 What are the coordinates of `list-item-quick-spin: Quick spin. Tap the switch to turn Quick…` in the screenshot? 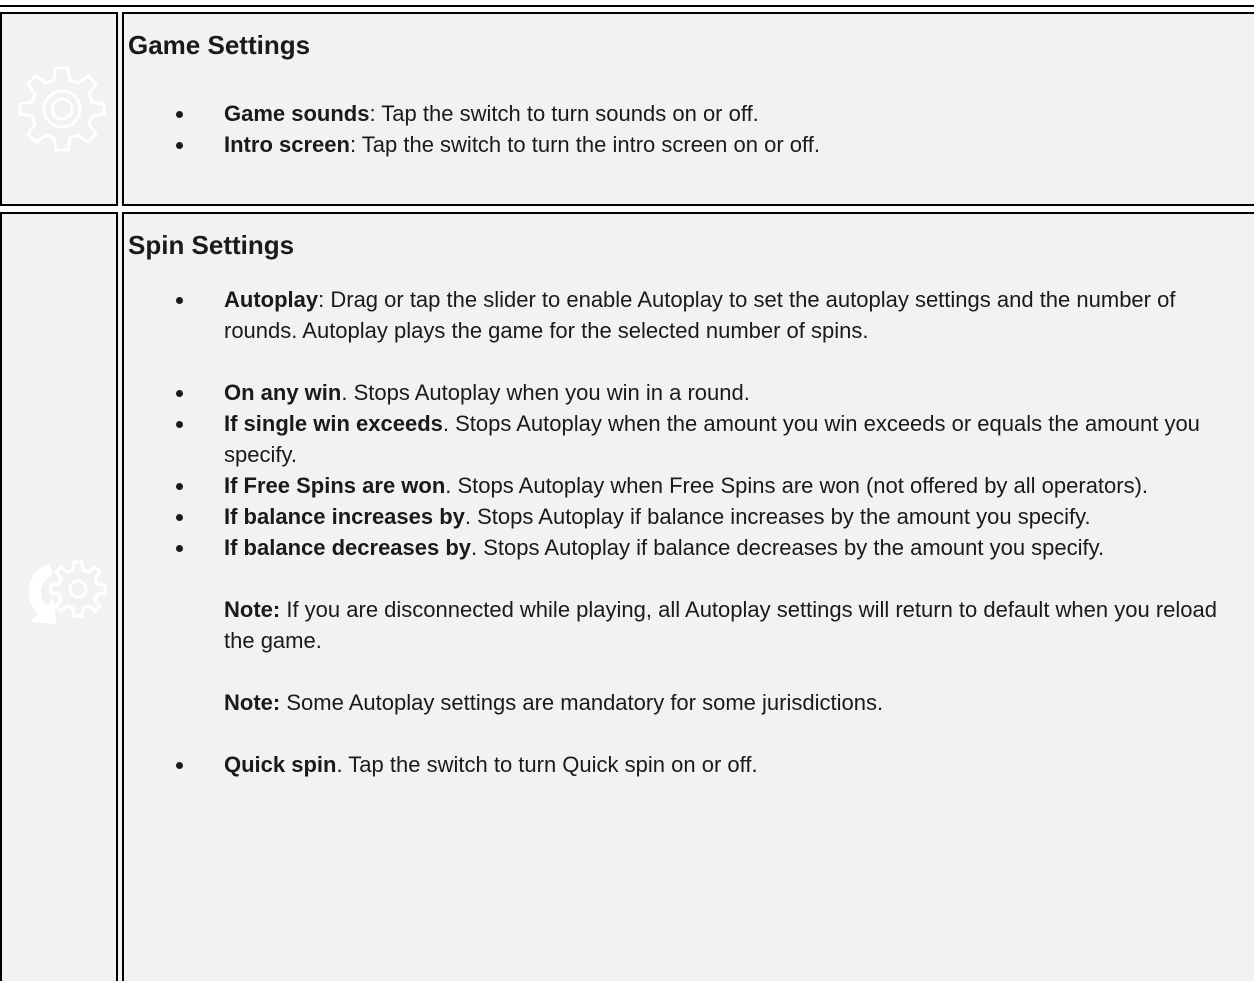 It's located at (689, 764).